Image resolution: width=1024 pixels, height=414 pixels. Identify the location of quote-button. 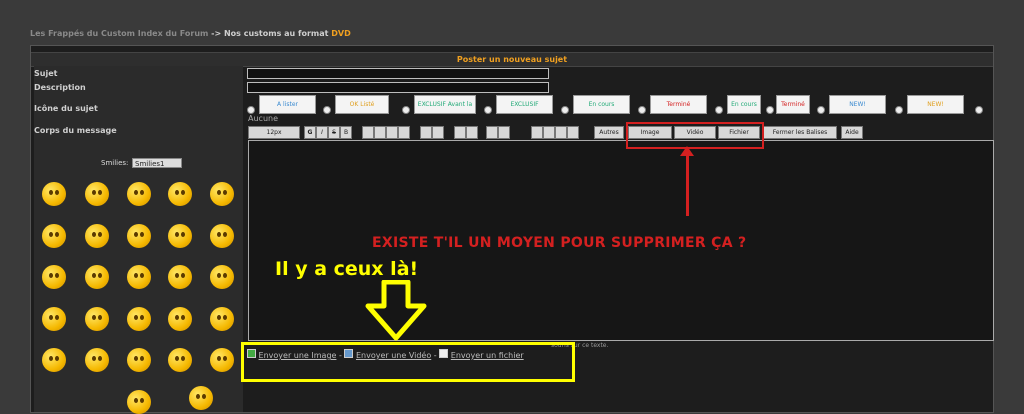
(426, 132).